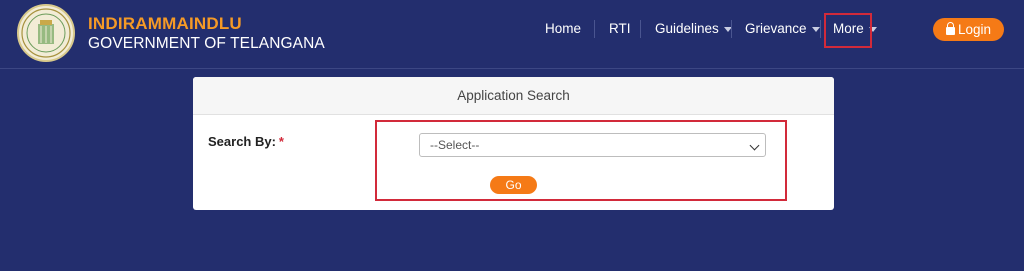 The height and width of the screenshot is (271, 1024). Describe the element at coordinates (46, 33) in the screenshot. I see `telangana-emblem-logo` at that location.